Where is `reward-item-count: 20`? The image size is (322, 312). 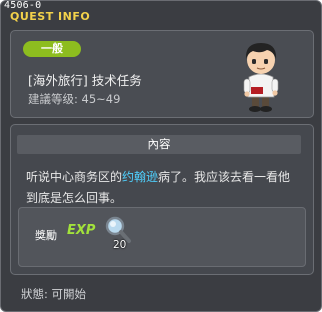 reward-item-count: 20 is located at coordinates (120, 245).